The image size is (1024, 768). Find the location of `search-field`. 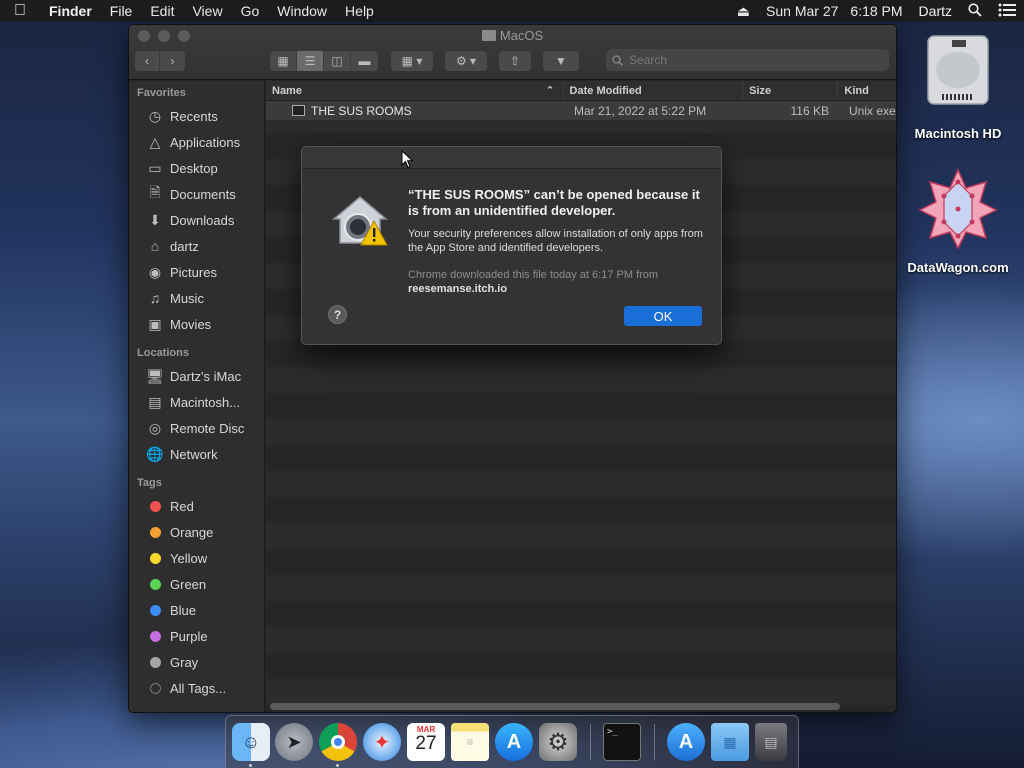

search-field is located at coordinates (747, 60).